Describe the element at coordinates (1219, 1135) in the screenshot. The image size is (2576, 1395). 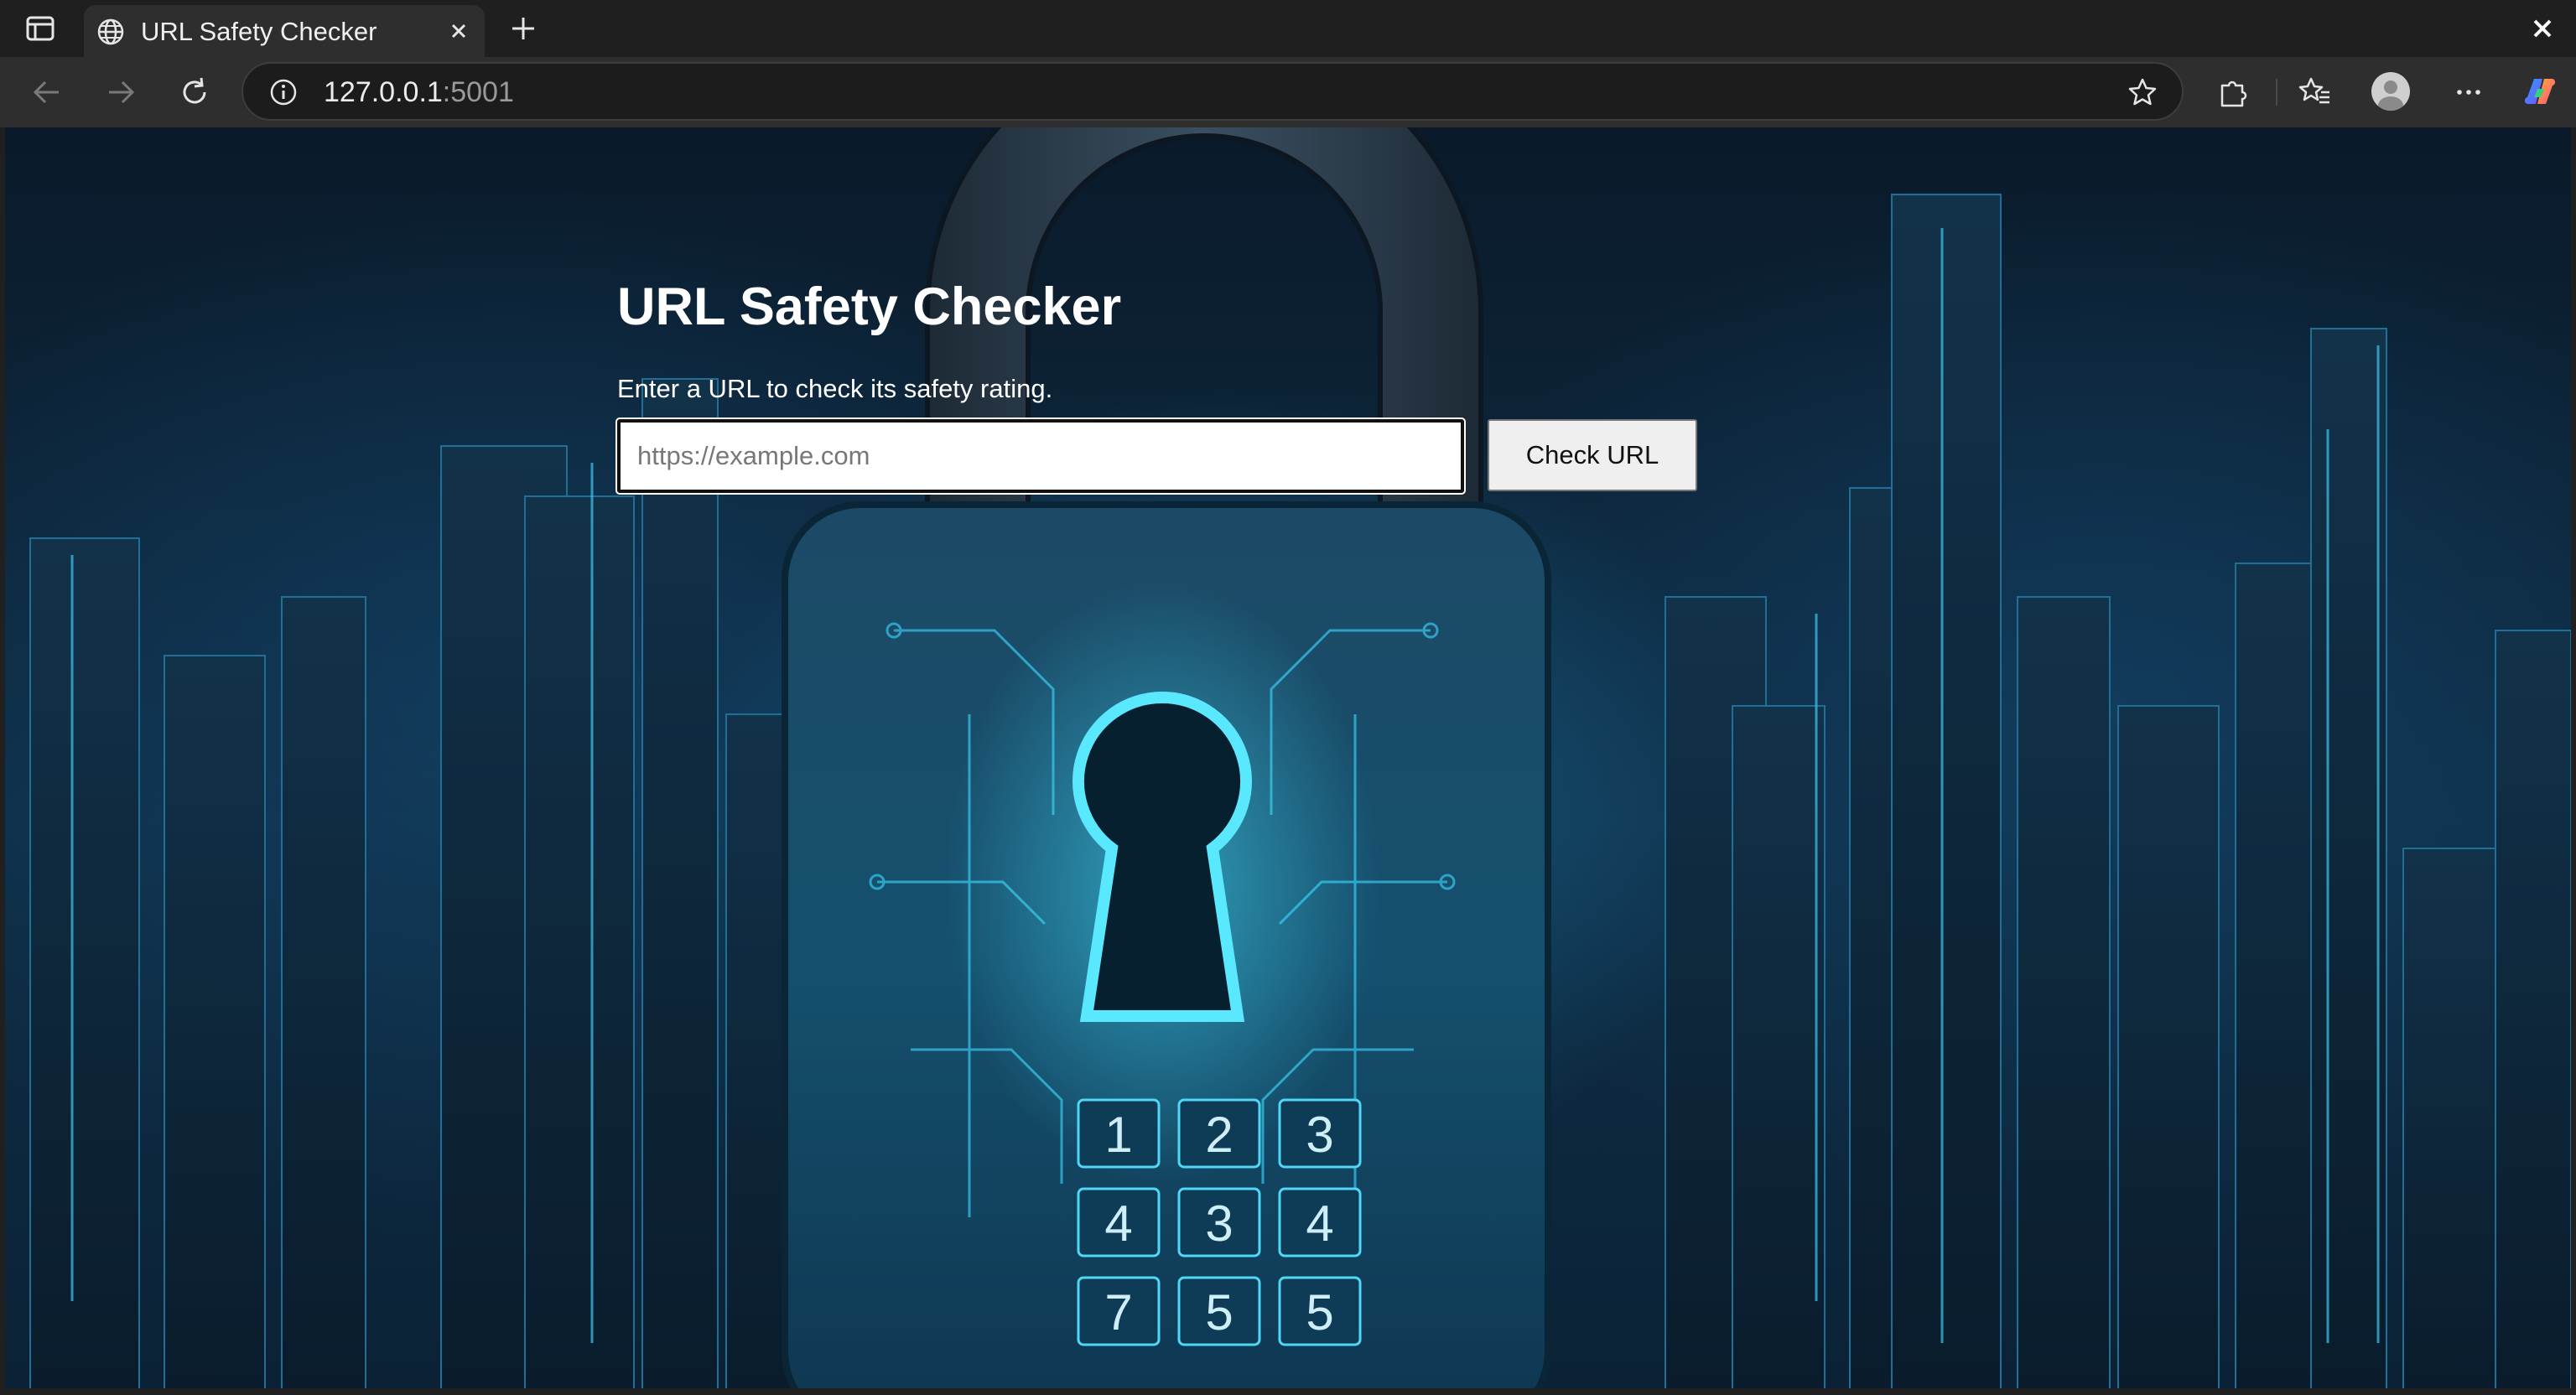
I see `keypad-key: 2` at that location.